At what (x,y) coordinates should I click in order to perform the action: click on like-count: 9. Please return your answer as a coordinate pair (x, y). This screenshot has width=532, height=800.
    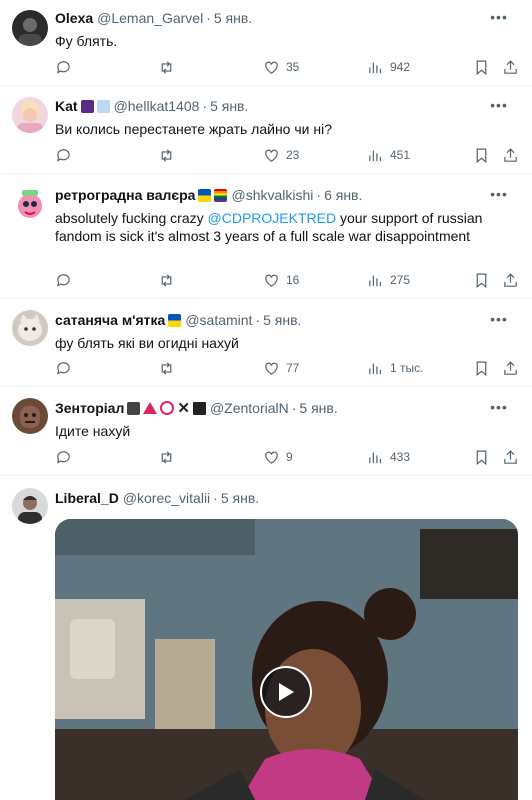
    Looking at the image, I should click on (289, 457).